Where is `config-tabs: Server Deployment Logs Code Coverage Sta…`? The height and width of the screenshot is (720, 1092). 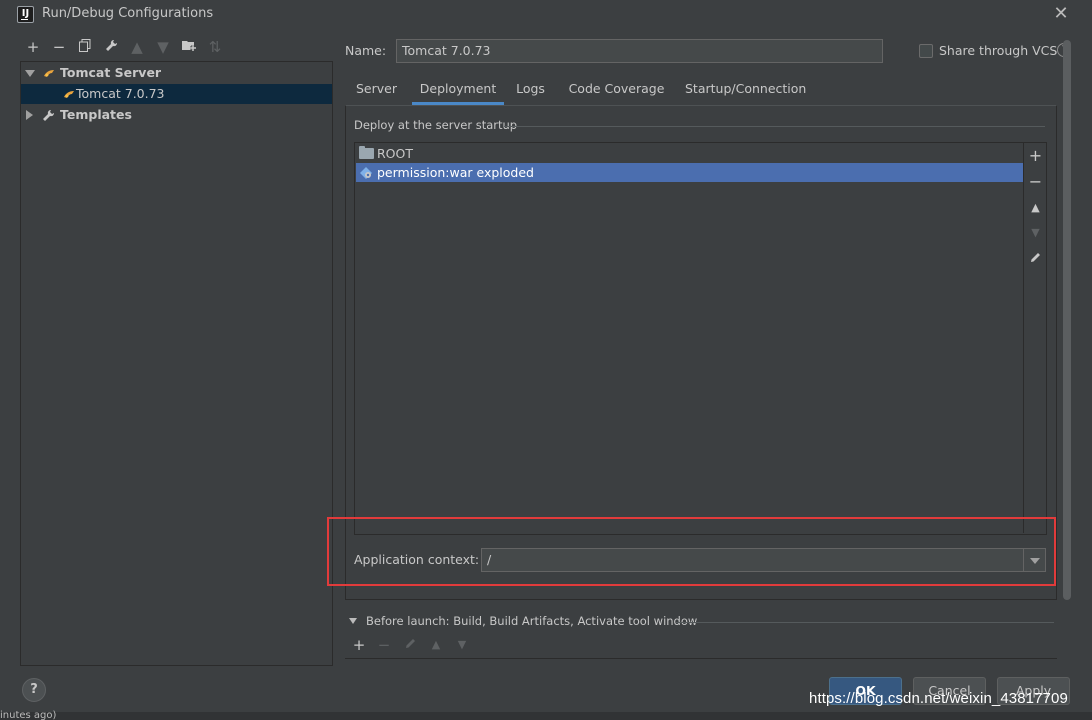 config-tabs: Server Deployment Logs Code Coverage Sta… is located at coordinates (701, 89).